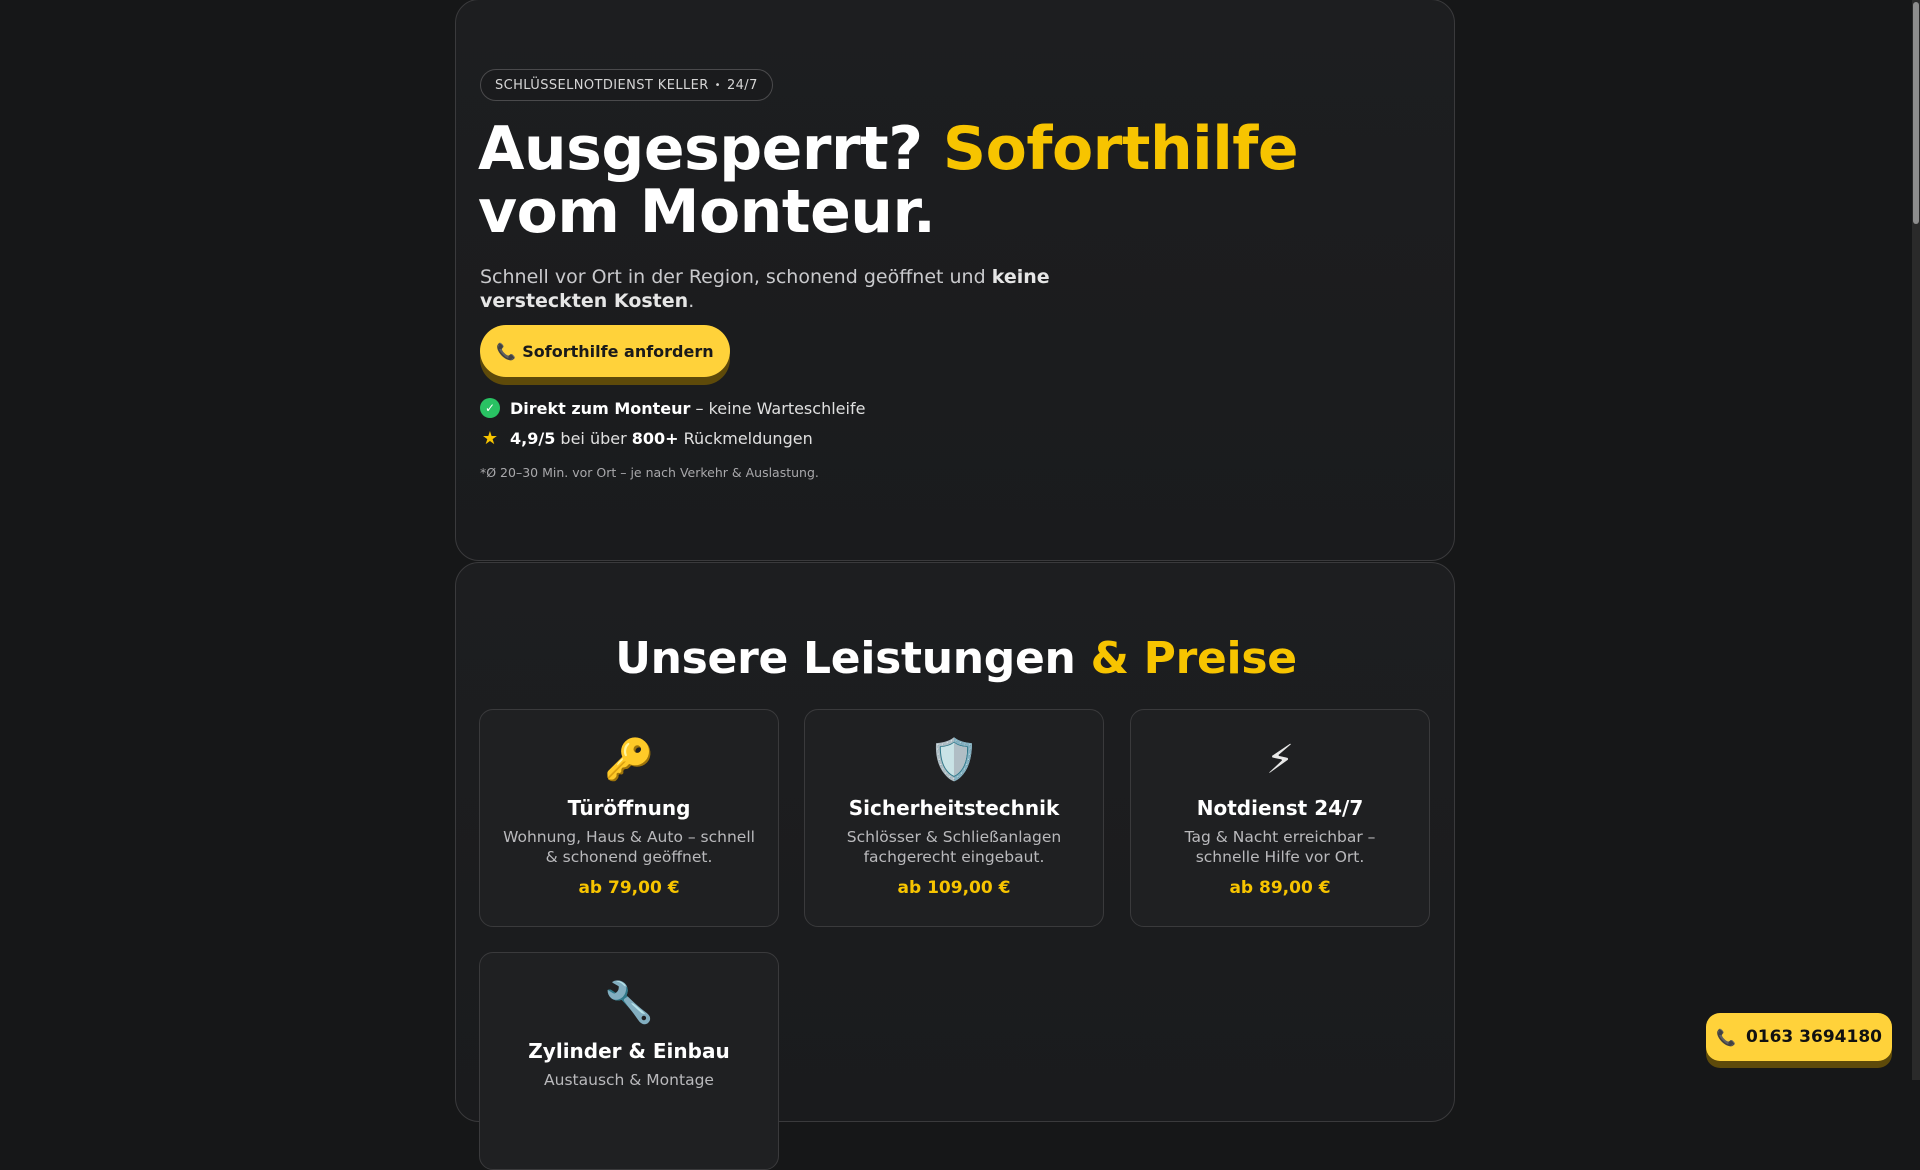  I want to click on feature1-bold: Direkt zum Monteur, so click(600, 408).